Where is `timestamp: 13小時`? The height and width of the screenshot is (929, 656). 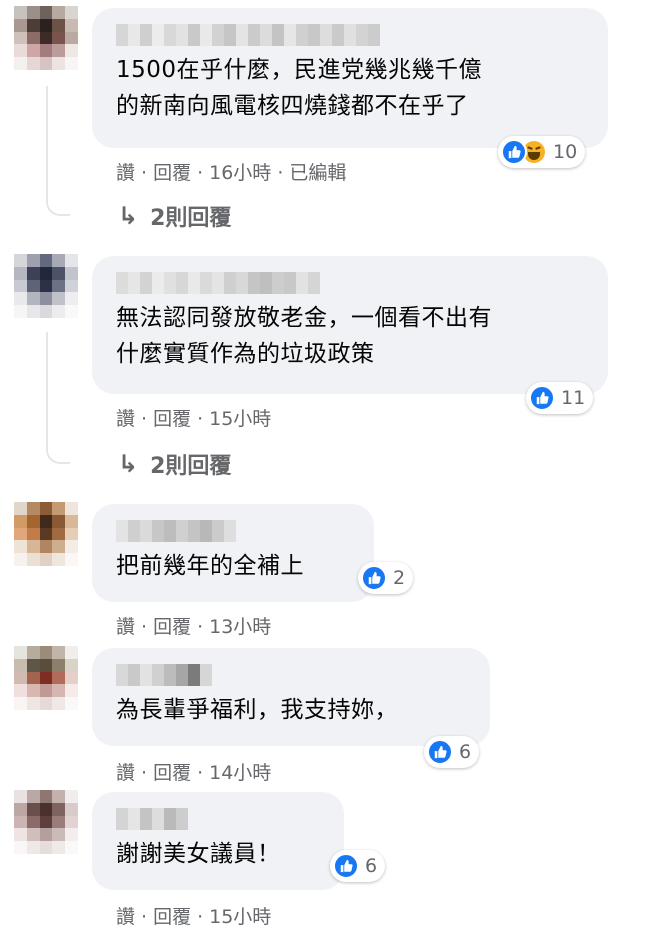
timestamp: 13小時 is located at coordinates (240, 627).